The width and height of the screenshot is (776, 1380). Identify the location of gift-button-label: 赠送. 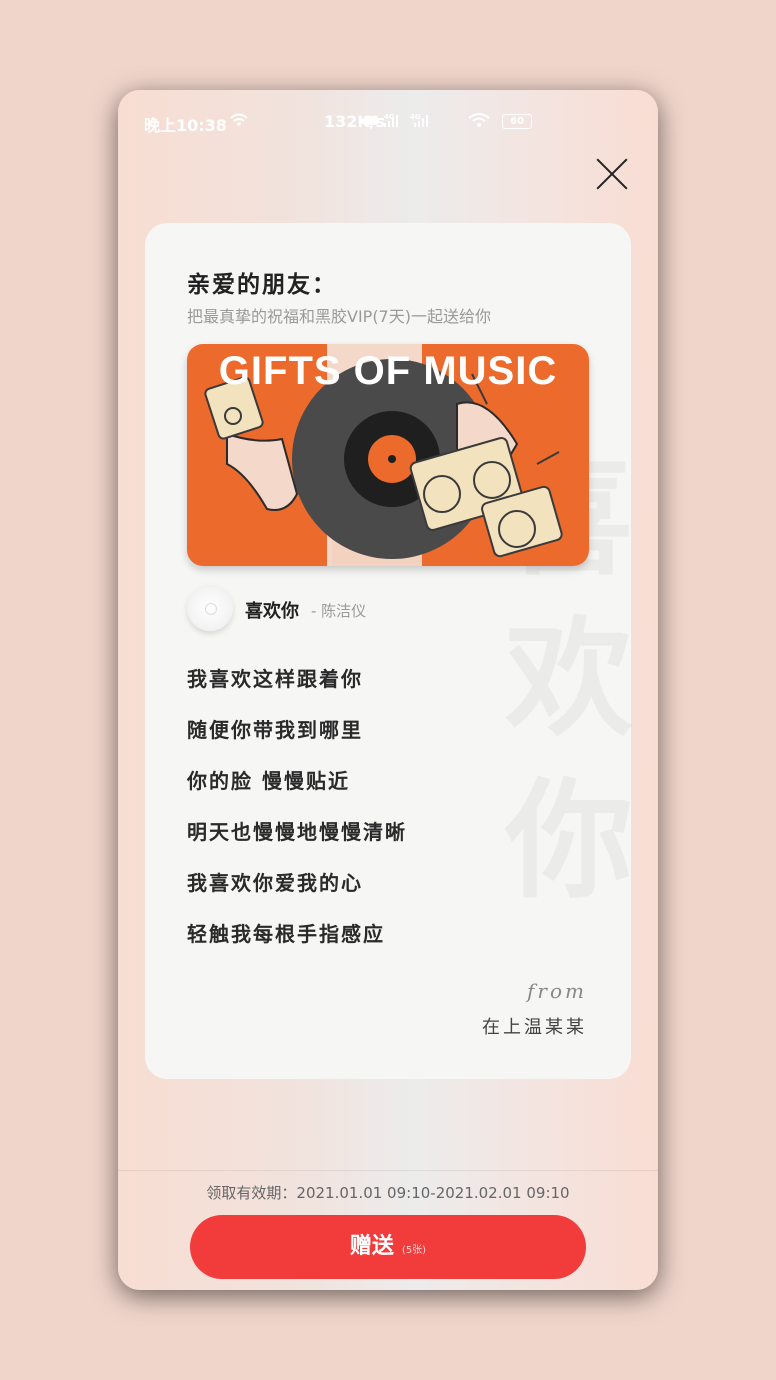
(371, 1246).